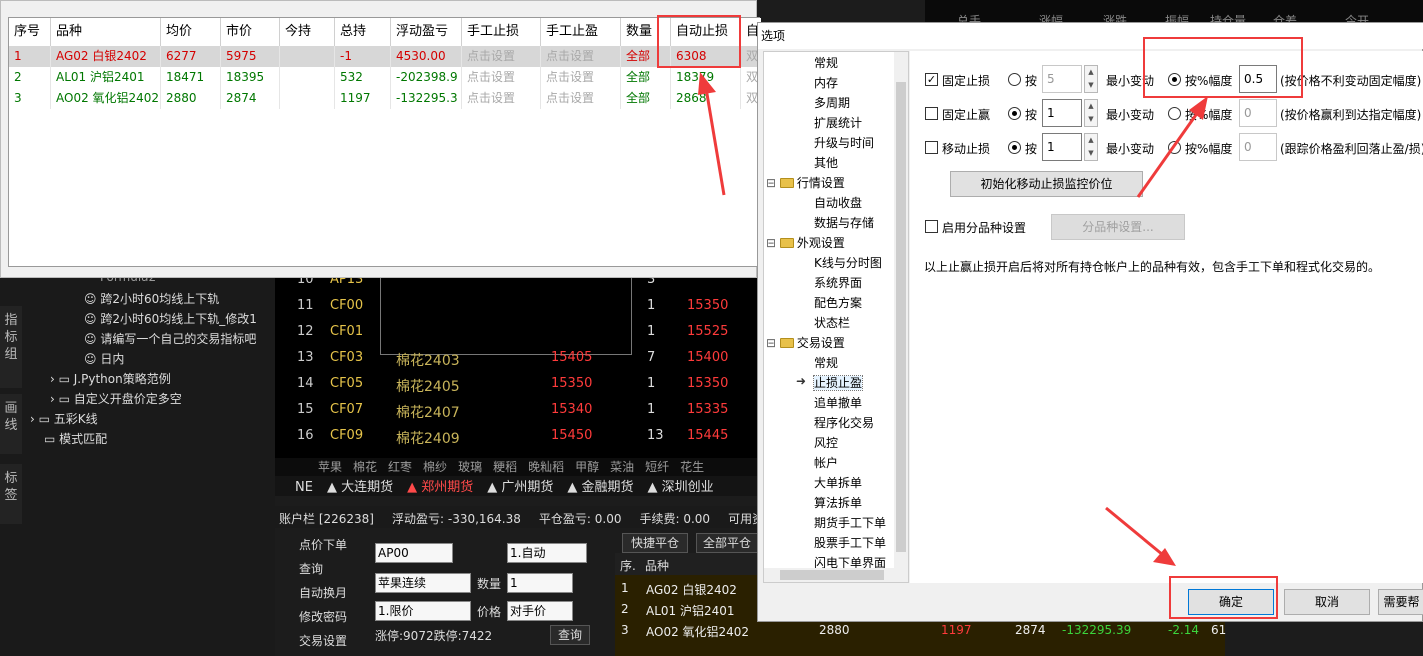 This screenshot has width=1423, height=656. I want to click on arrow-to-auto-sl, so click(715, 141).